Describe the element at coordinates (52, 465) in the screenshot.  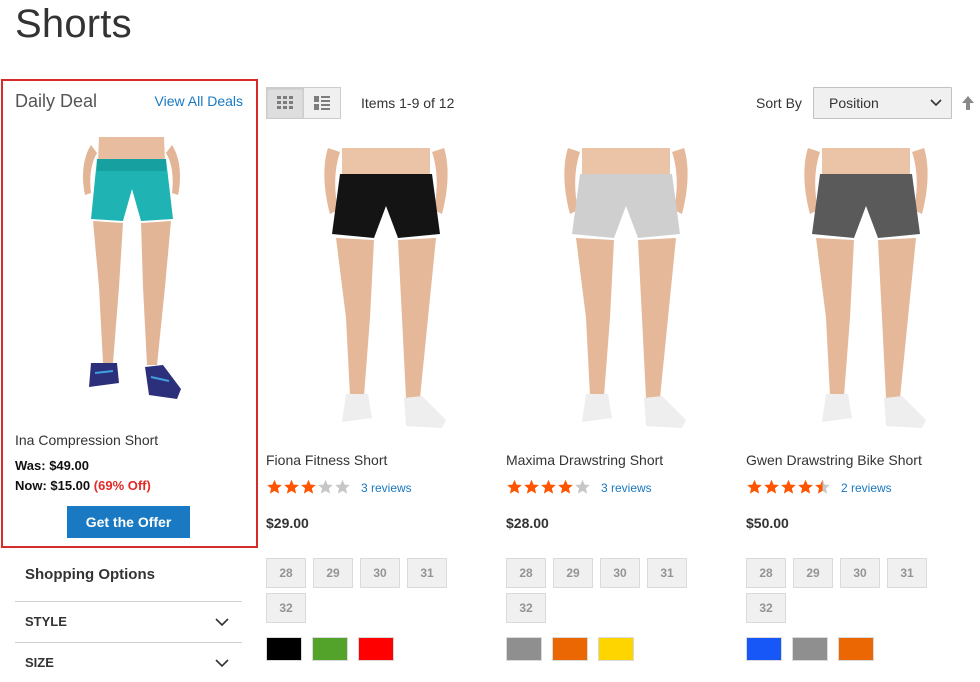
I see `daily-deal-was-price: Was: $49.00` at that location.